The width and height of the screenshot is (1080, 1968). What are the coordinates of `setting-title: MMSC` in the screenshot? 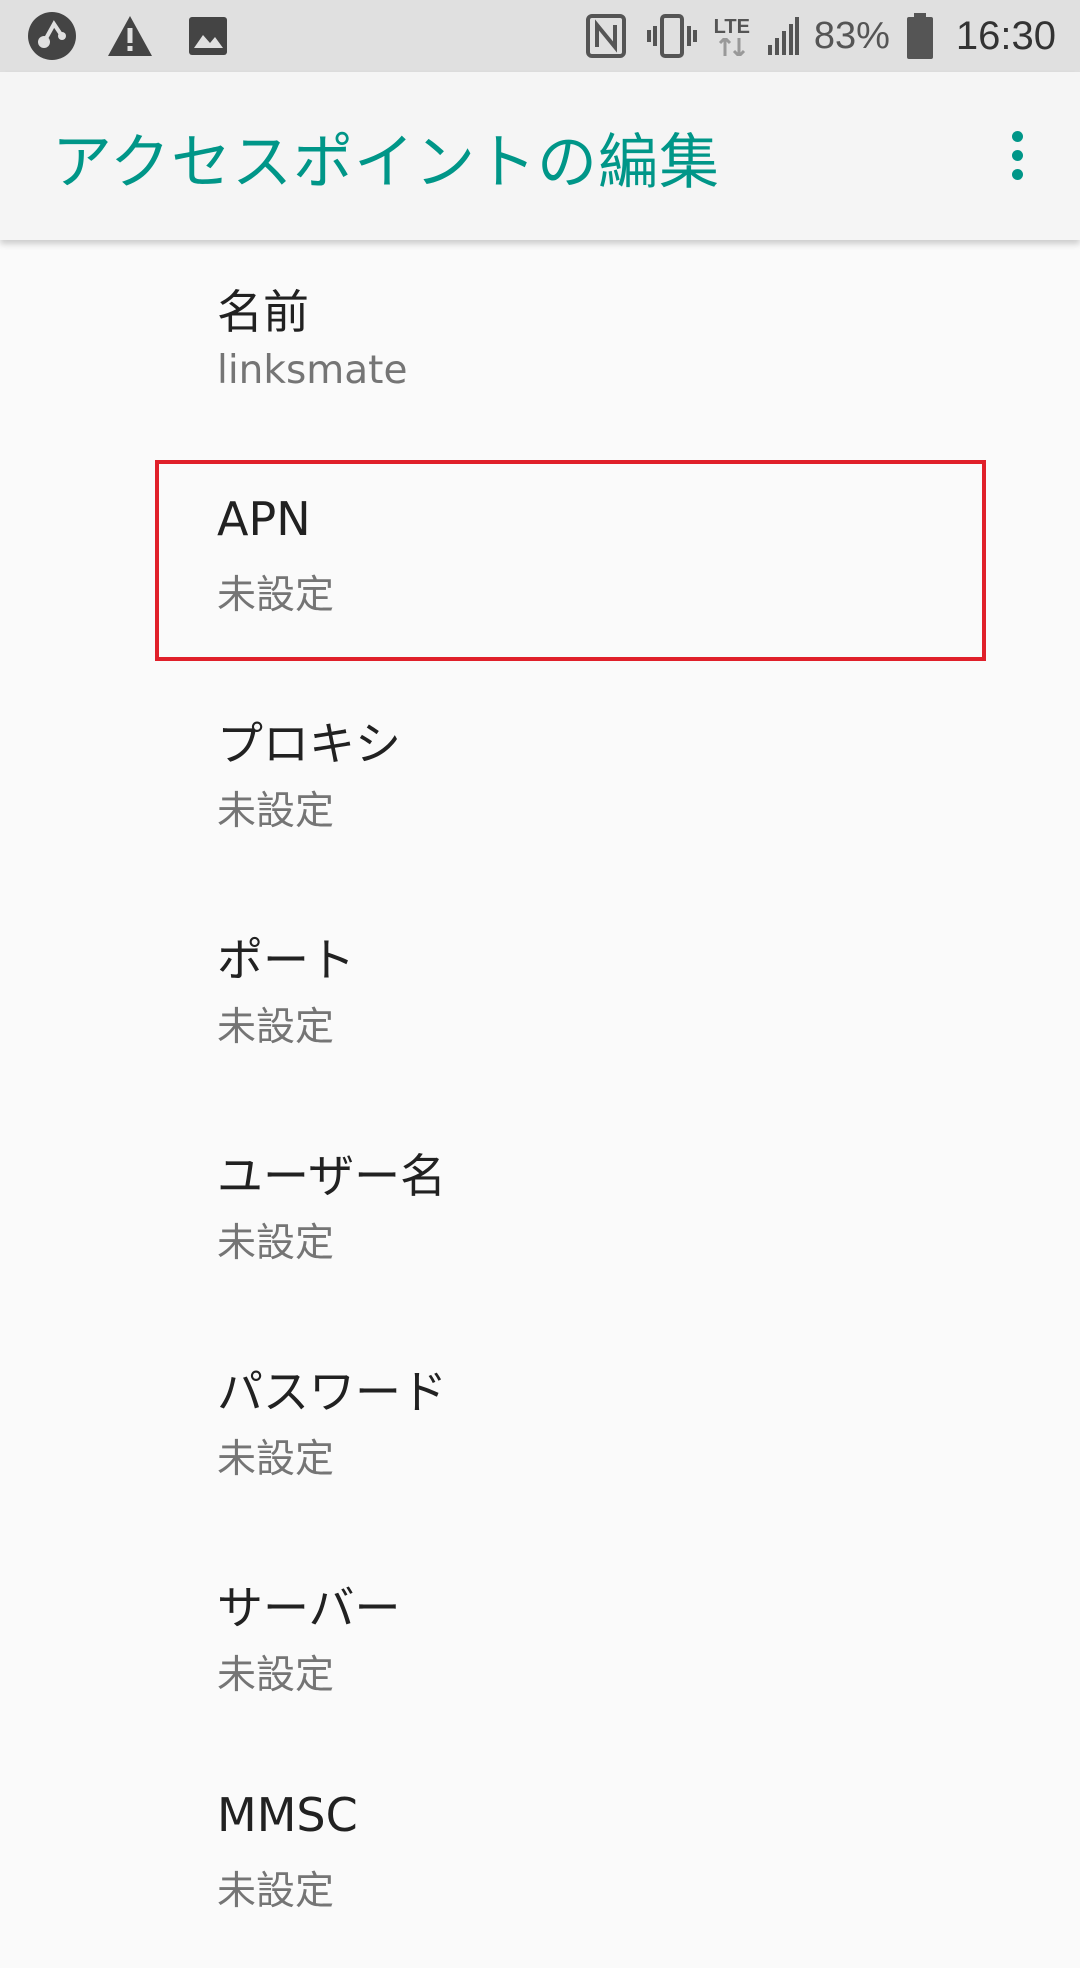 It's located at (287, 1815).